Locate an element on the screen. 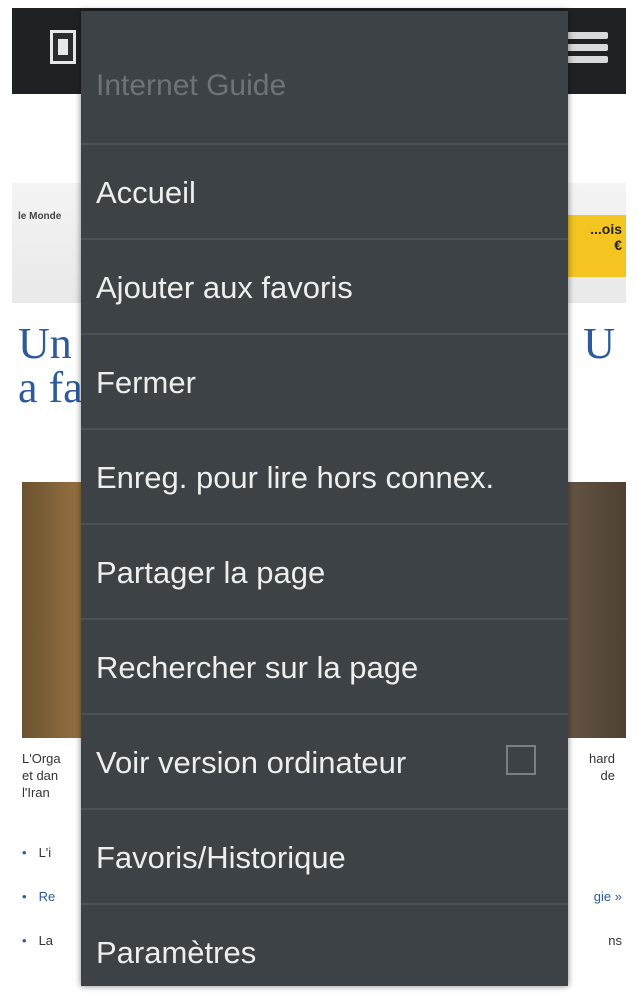 The image size is (637, 993). menu-item-label: Partager la page is located at coordinates (211, 572).